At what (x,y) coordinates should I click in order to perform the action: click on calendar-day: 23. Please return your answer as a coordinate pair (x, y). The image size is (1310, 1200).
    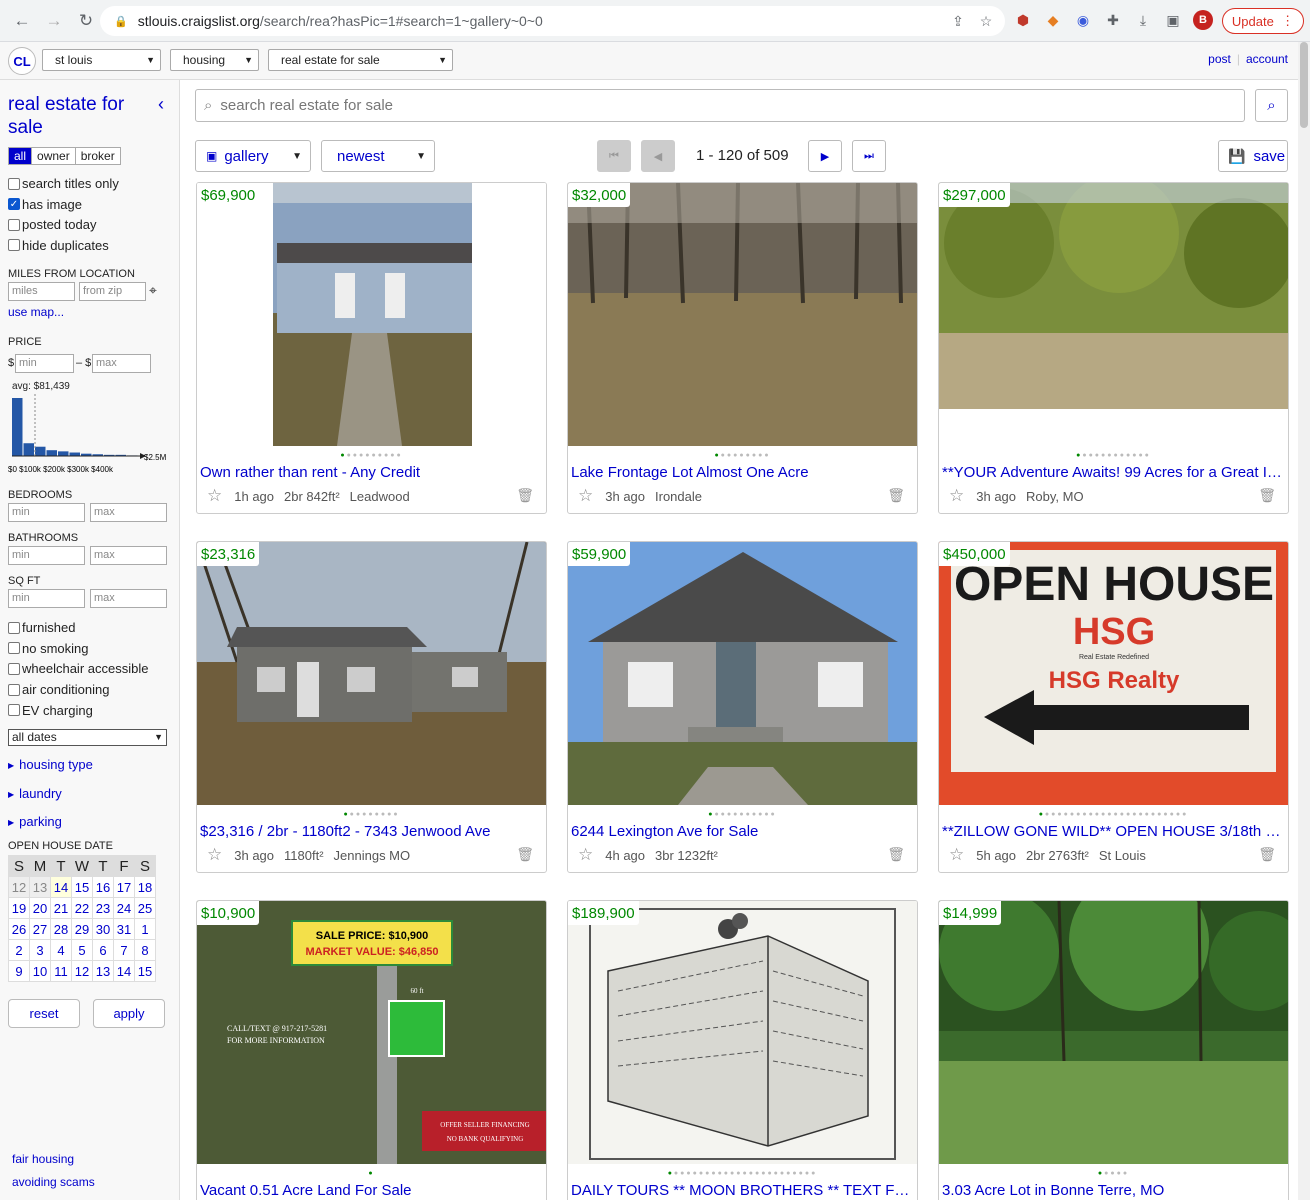
    Looking at the image, I should click on (103, 908).